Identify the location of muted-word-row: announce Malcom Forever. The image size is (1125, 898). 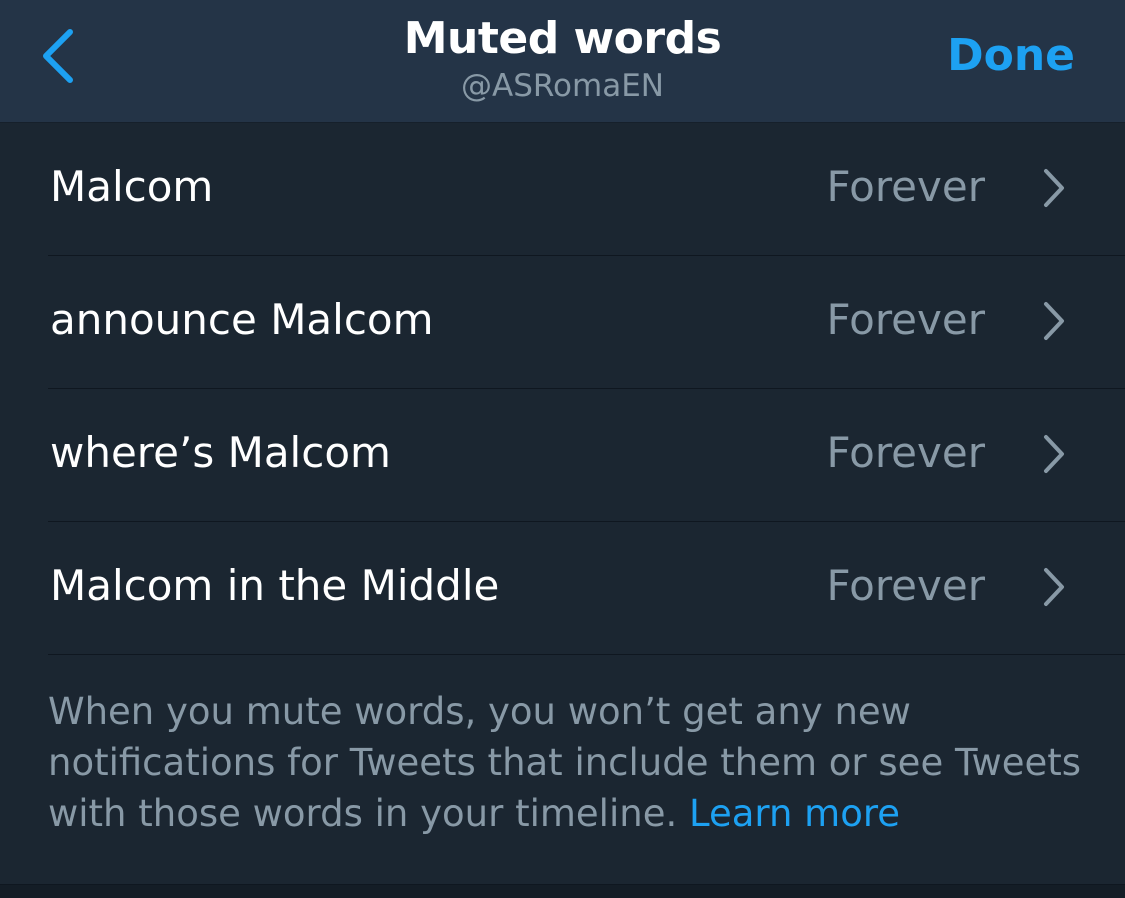
(586, 322).